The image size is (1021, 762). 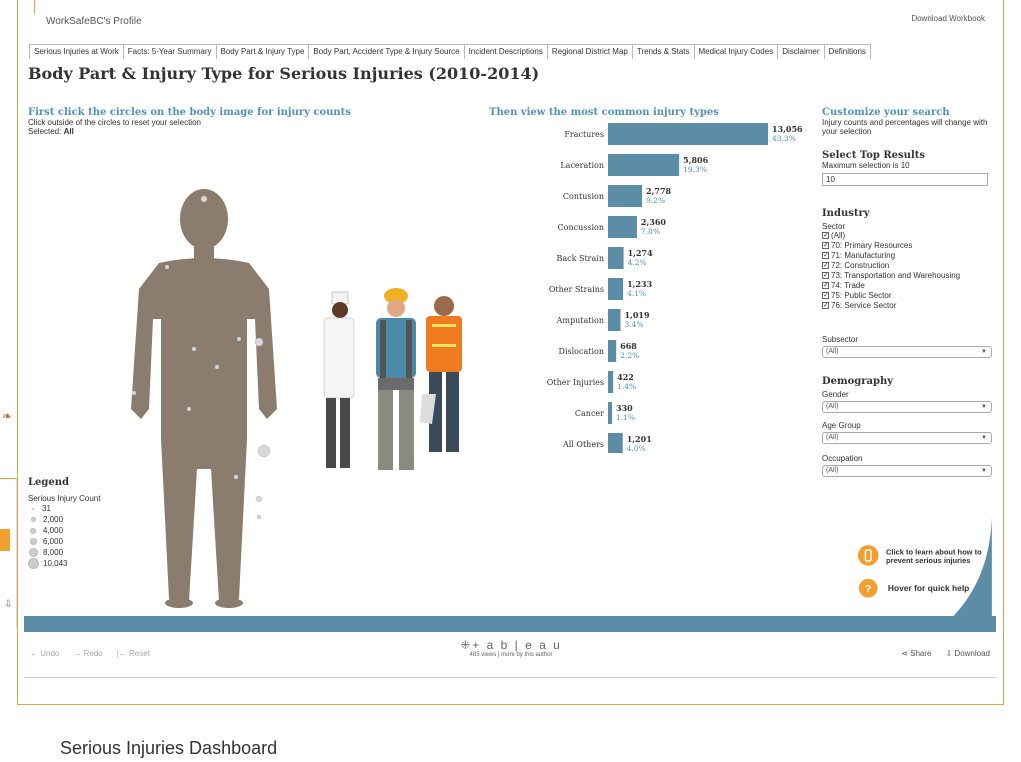 I want to click on tab-medical-codes: Medical Injury Codes, so click(x=736, y=51).